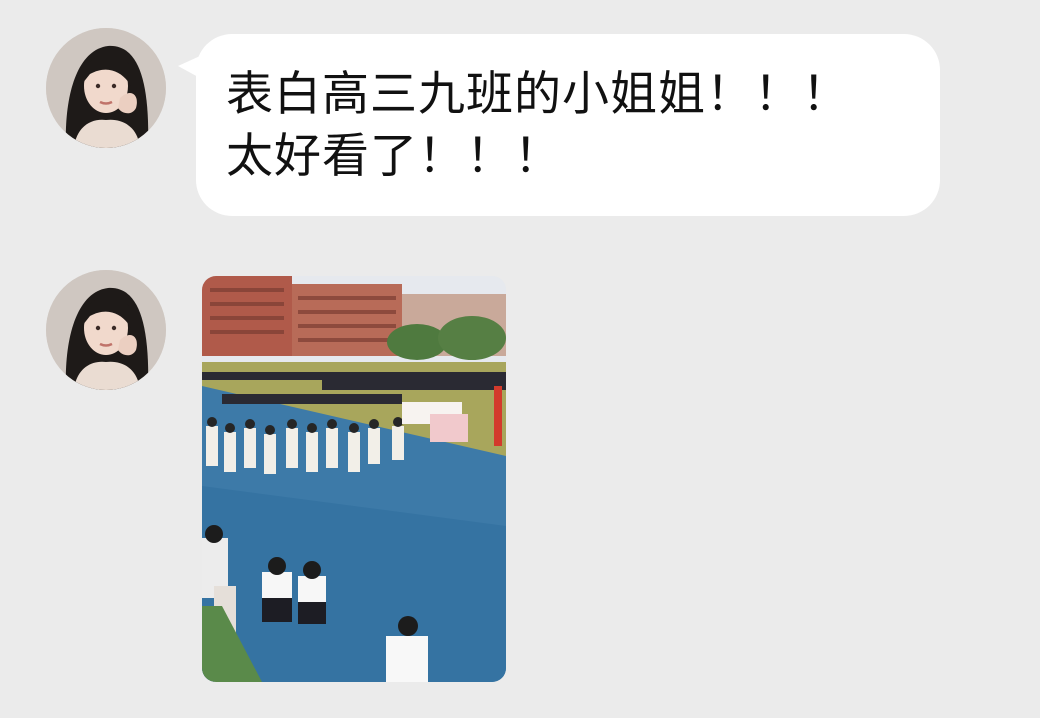 The image size is (1040, 718). What do you see at coordinates (189, 67) in the screenshot?
I see `bubble-tail` at bounding box center [189, 67].